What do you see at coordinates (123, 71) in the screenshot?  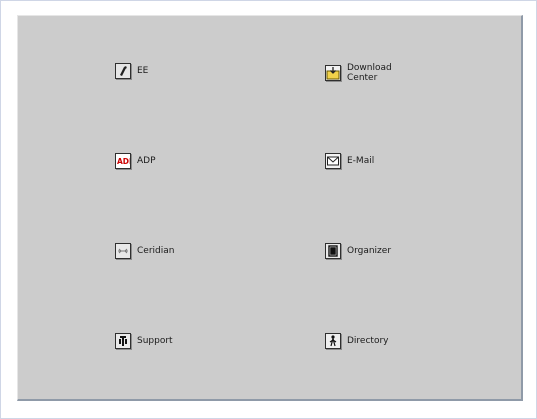 I see `ee-icon` at bounding box center [123, 71].